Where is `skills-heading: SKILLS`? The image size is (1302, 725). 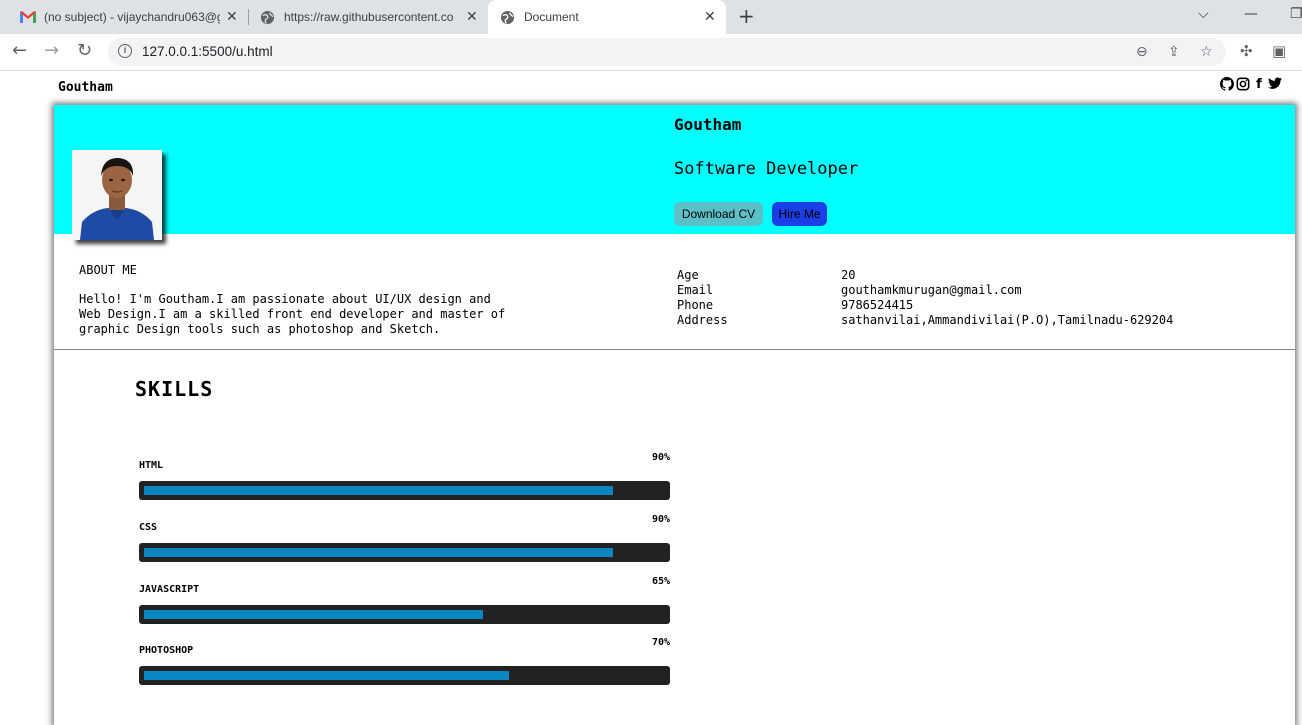
skills-heading: SKILLS is located at coordinates (174, 389).